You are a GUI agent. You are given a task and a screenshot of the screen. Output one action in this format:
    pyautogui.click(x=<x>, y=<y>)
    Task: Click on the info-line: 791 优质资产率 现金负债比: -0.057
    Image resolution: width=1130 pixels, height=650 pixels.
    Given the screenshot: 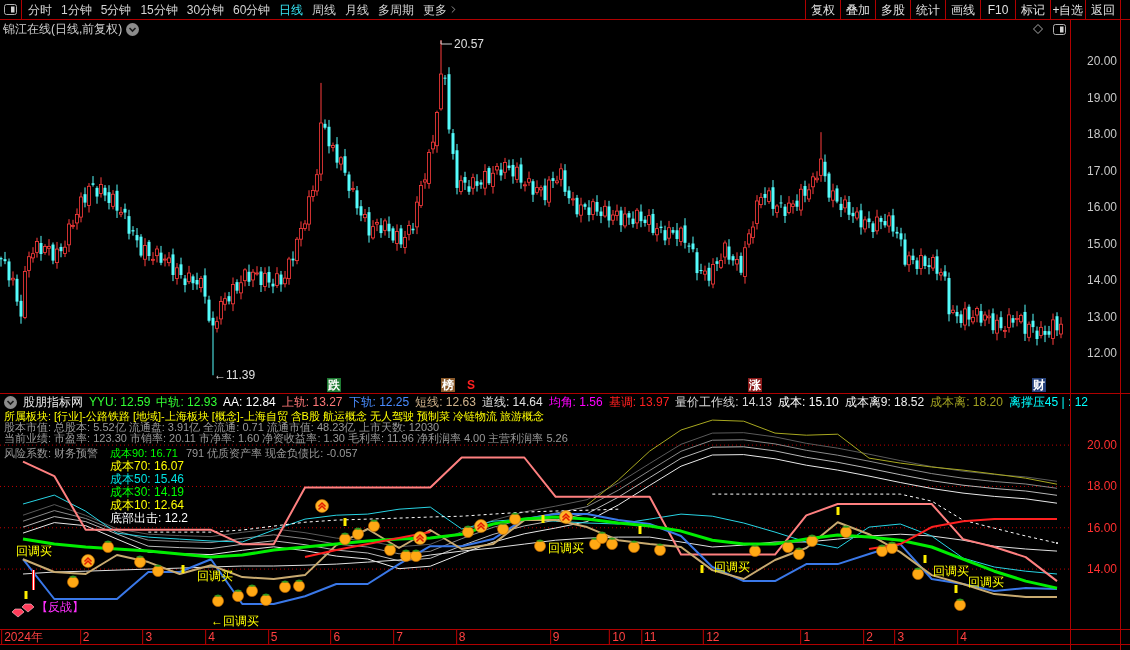 What is the action you would take?
    pyautogui.click(x=271, y=453)
    